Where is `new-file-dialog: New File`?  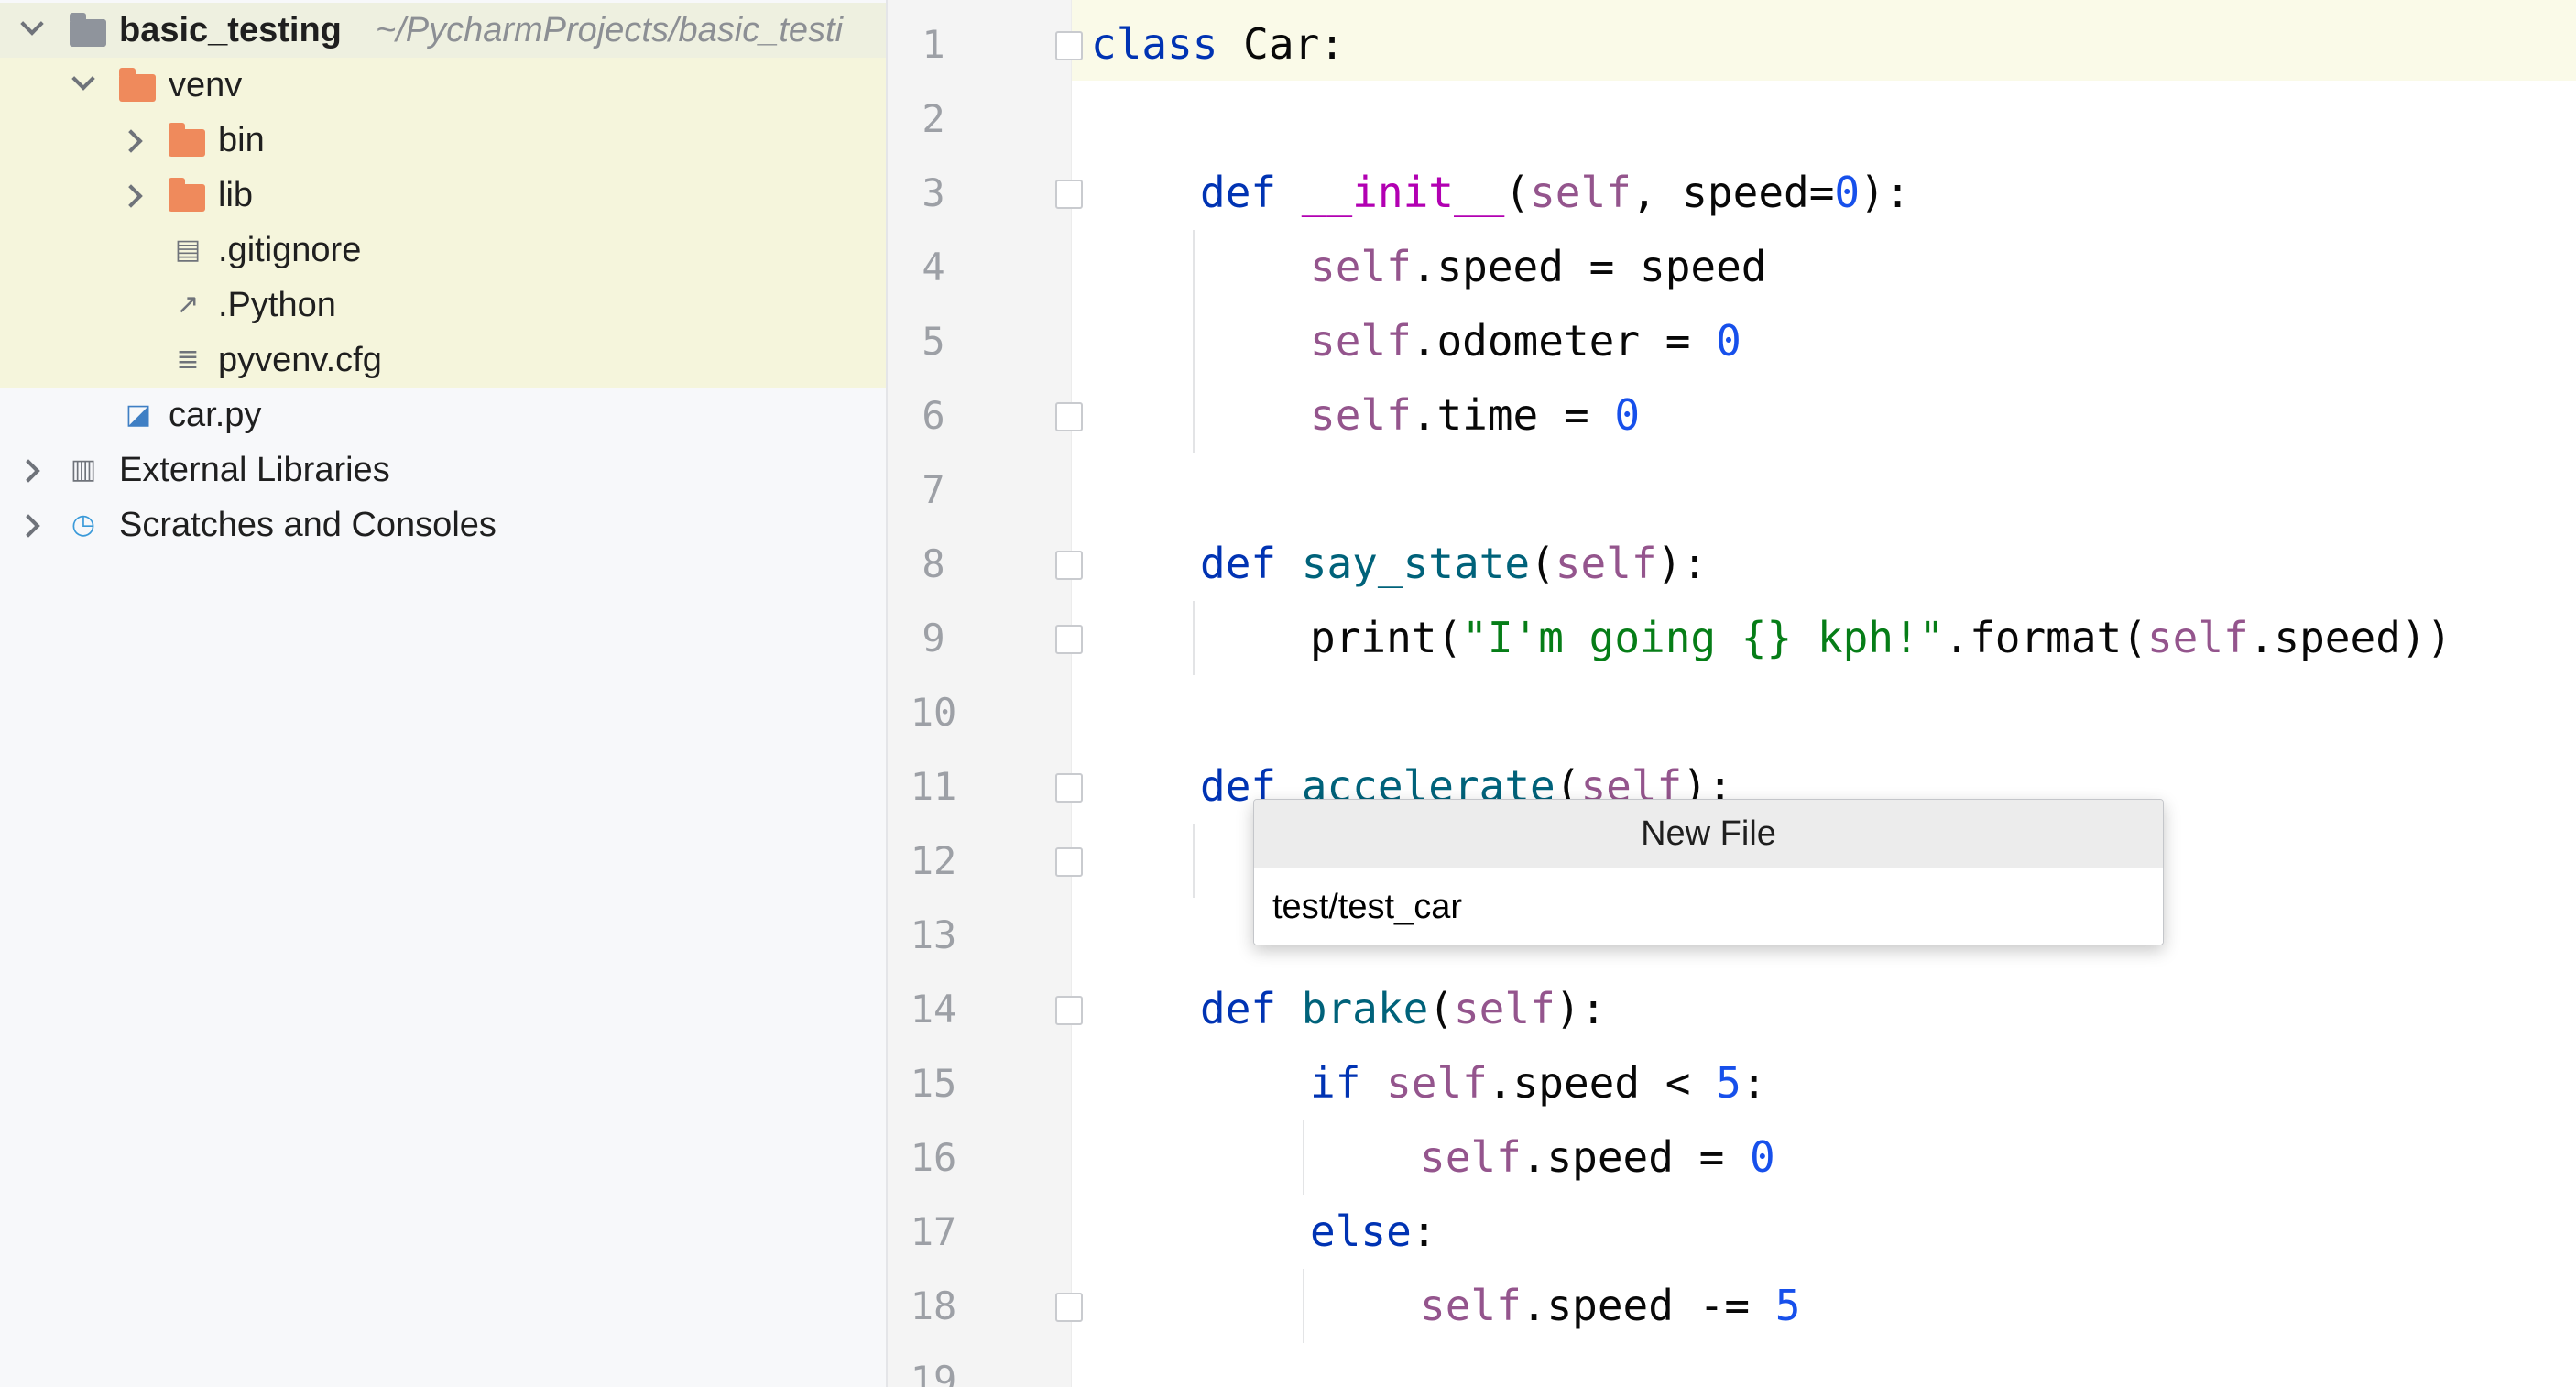 new-file-dialog: New File is located at coordinates (1709, 872).